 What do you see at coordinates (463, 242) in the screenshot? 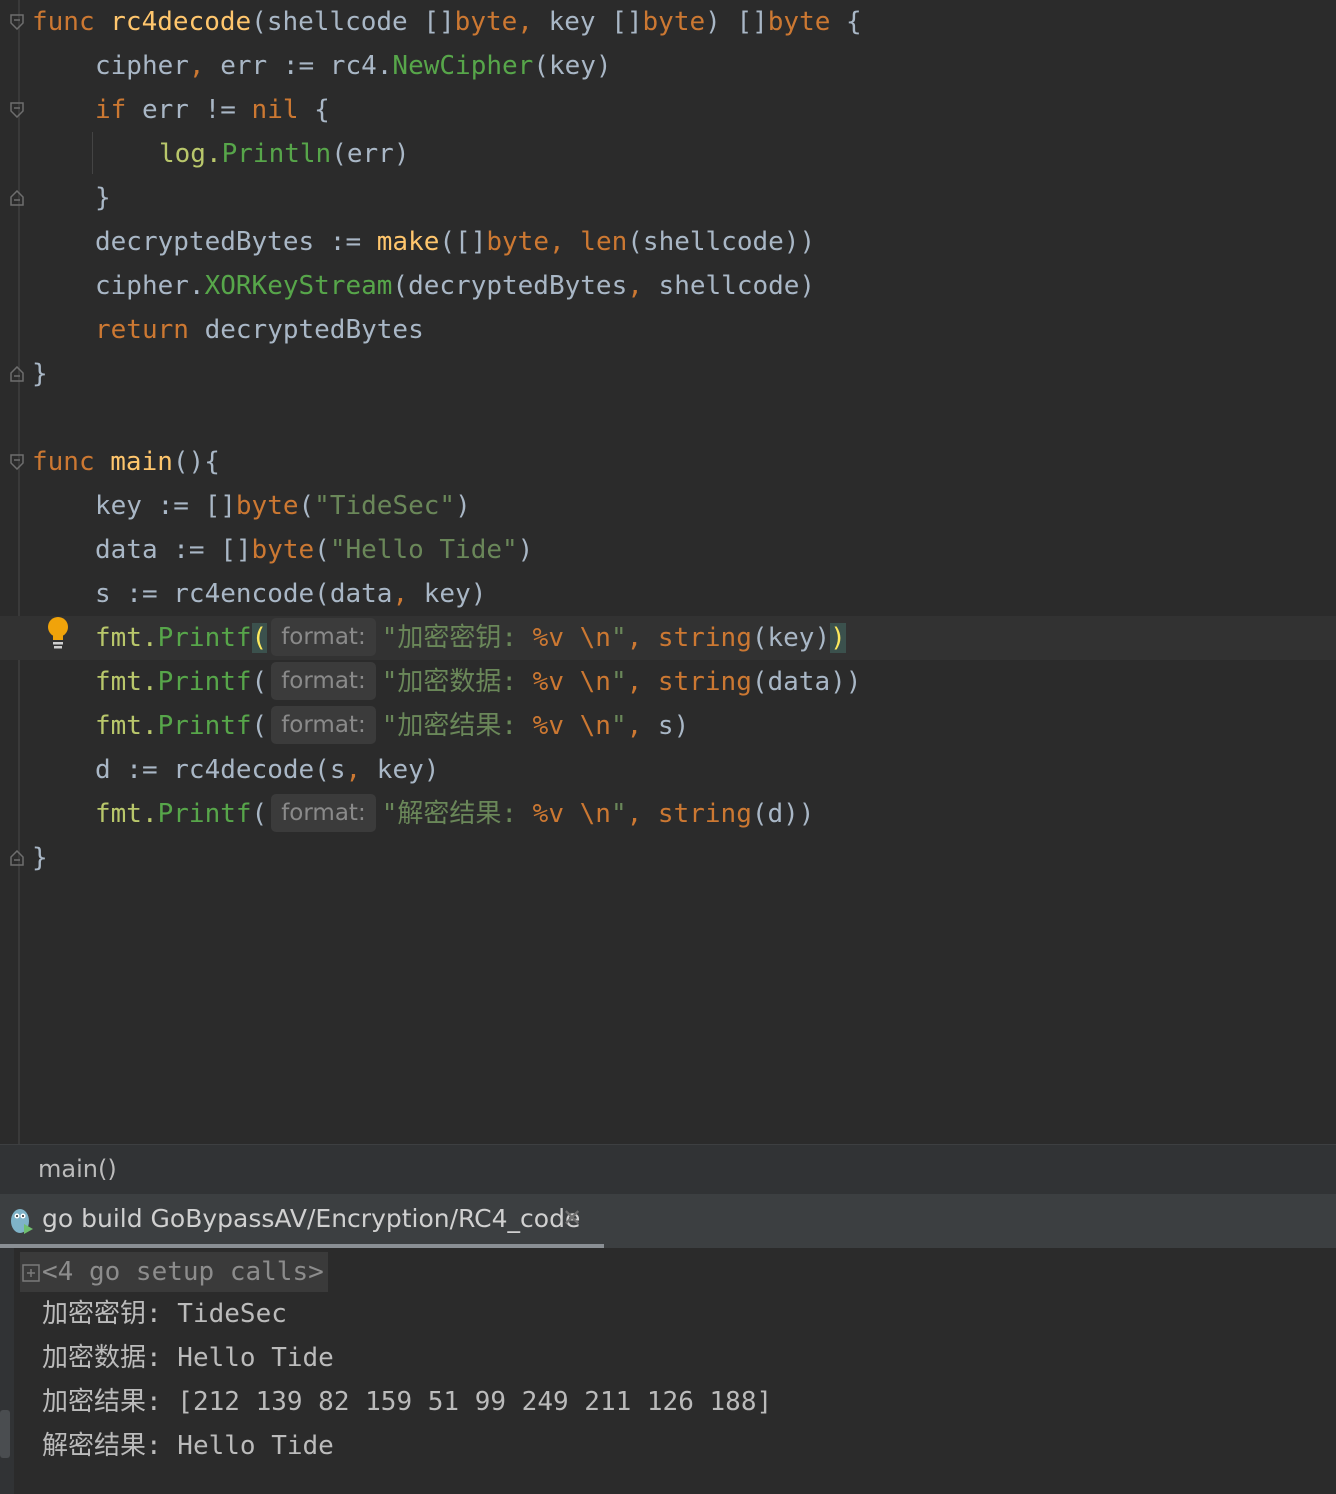
I see `code-text: ([]` at bounding box center [463, 242].